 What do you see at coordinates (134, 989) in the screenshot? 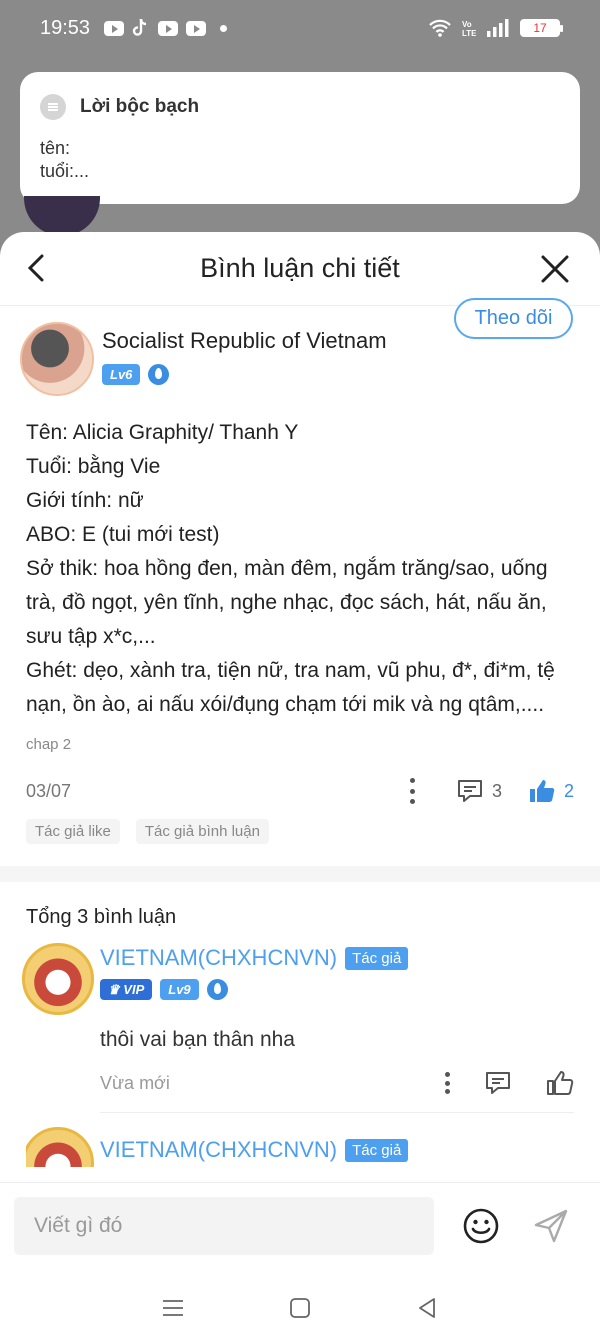
I see `vip-label: VIP` at bounding box center [134, 989].